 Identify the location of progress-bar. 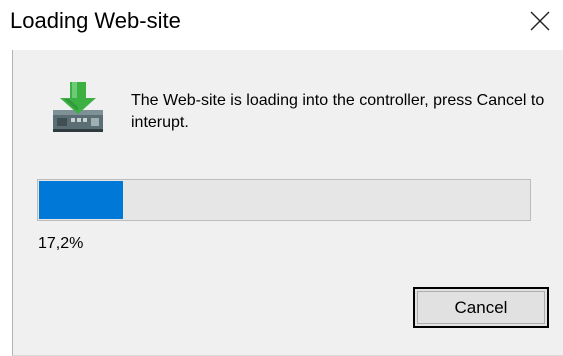
(284, 200).